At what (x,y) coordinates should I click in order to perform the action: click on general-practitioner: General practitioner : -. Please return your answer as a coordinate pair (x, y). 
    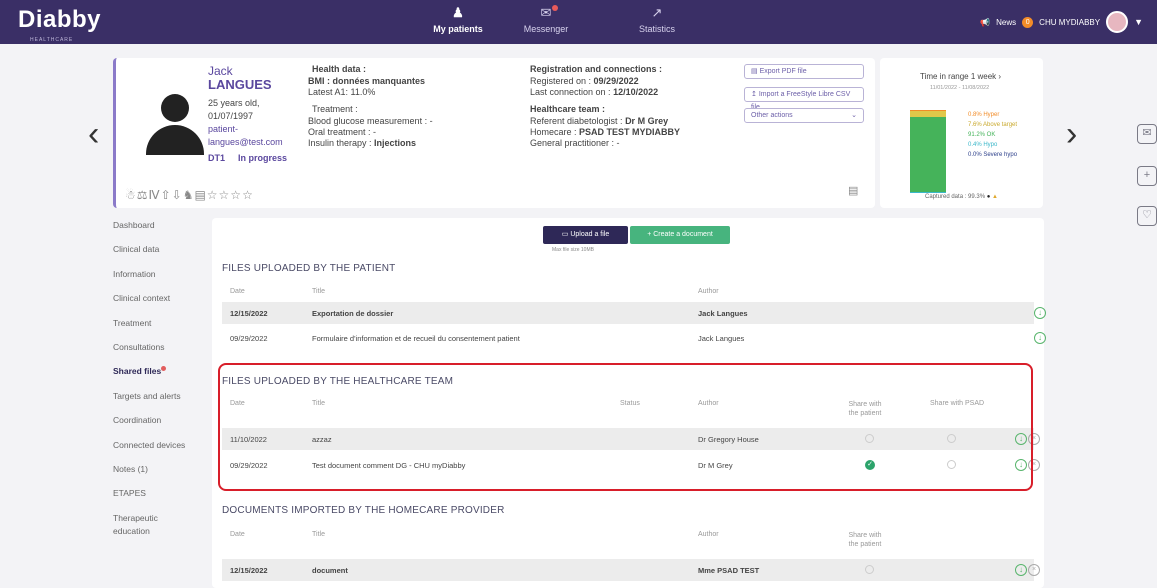
    Looking at the image, I should click on (575, 143).